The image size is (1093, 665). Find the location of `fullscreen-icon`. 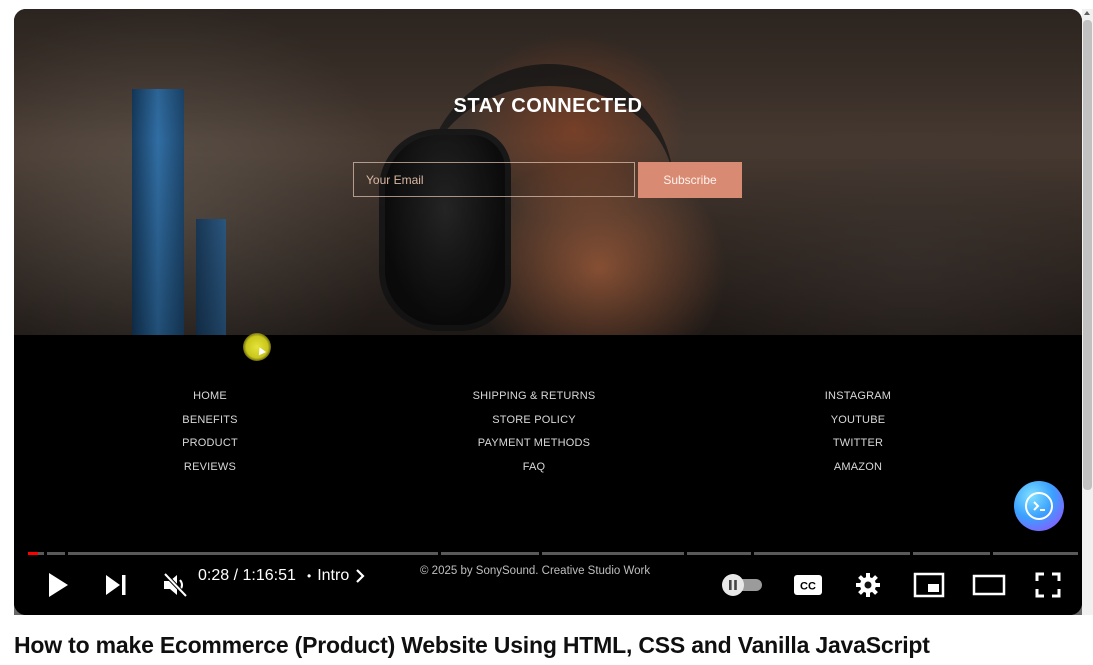

fullscreen-icon is located at coordinates (1048, 585).